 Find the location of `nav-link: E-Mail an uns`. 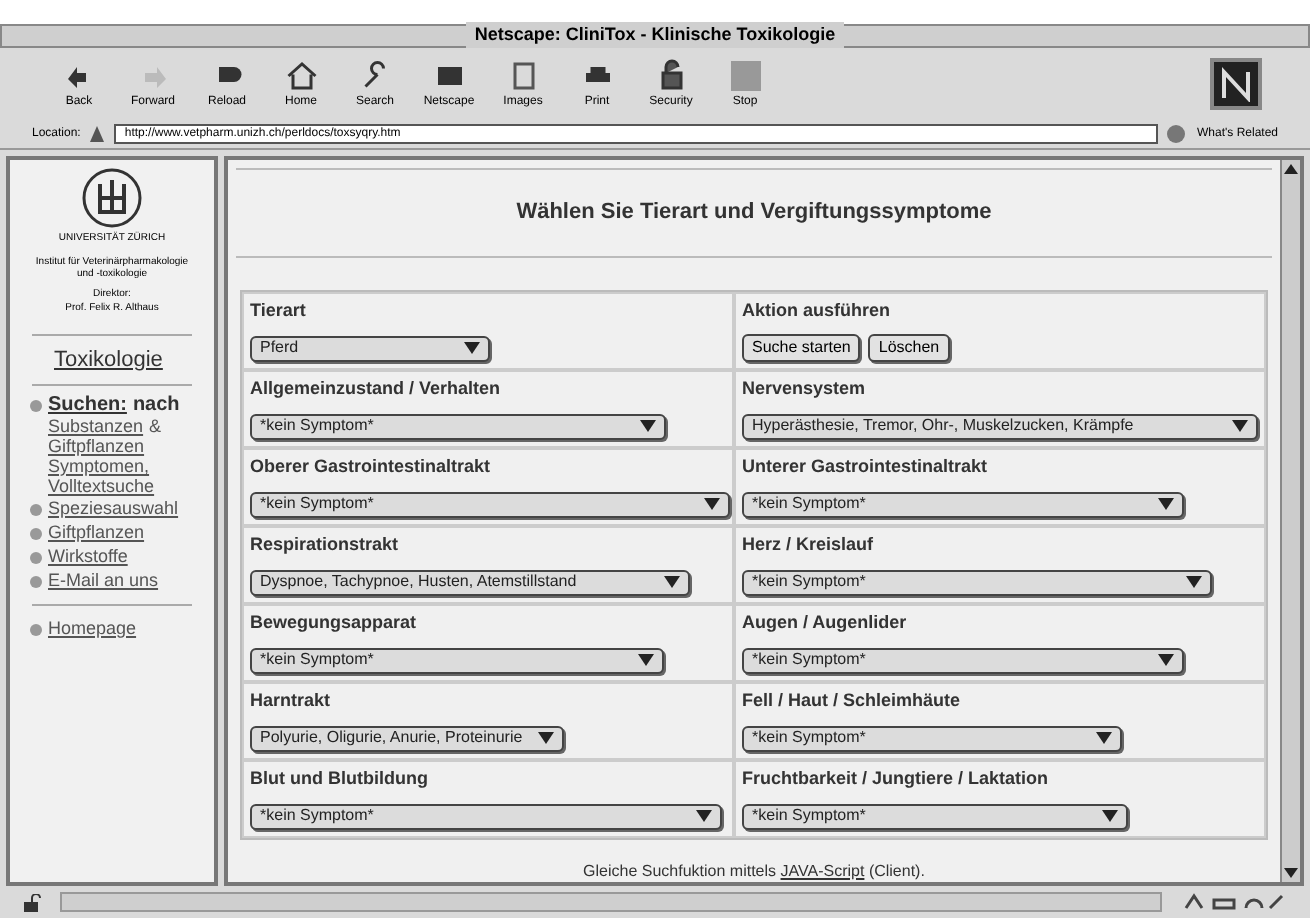

nav-link: E-Mail an uns is located at coordinates (103, 581).